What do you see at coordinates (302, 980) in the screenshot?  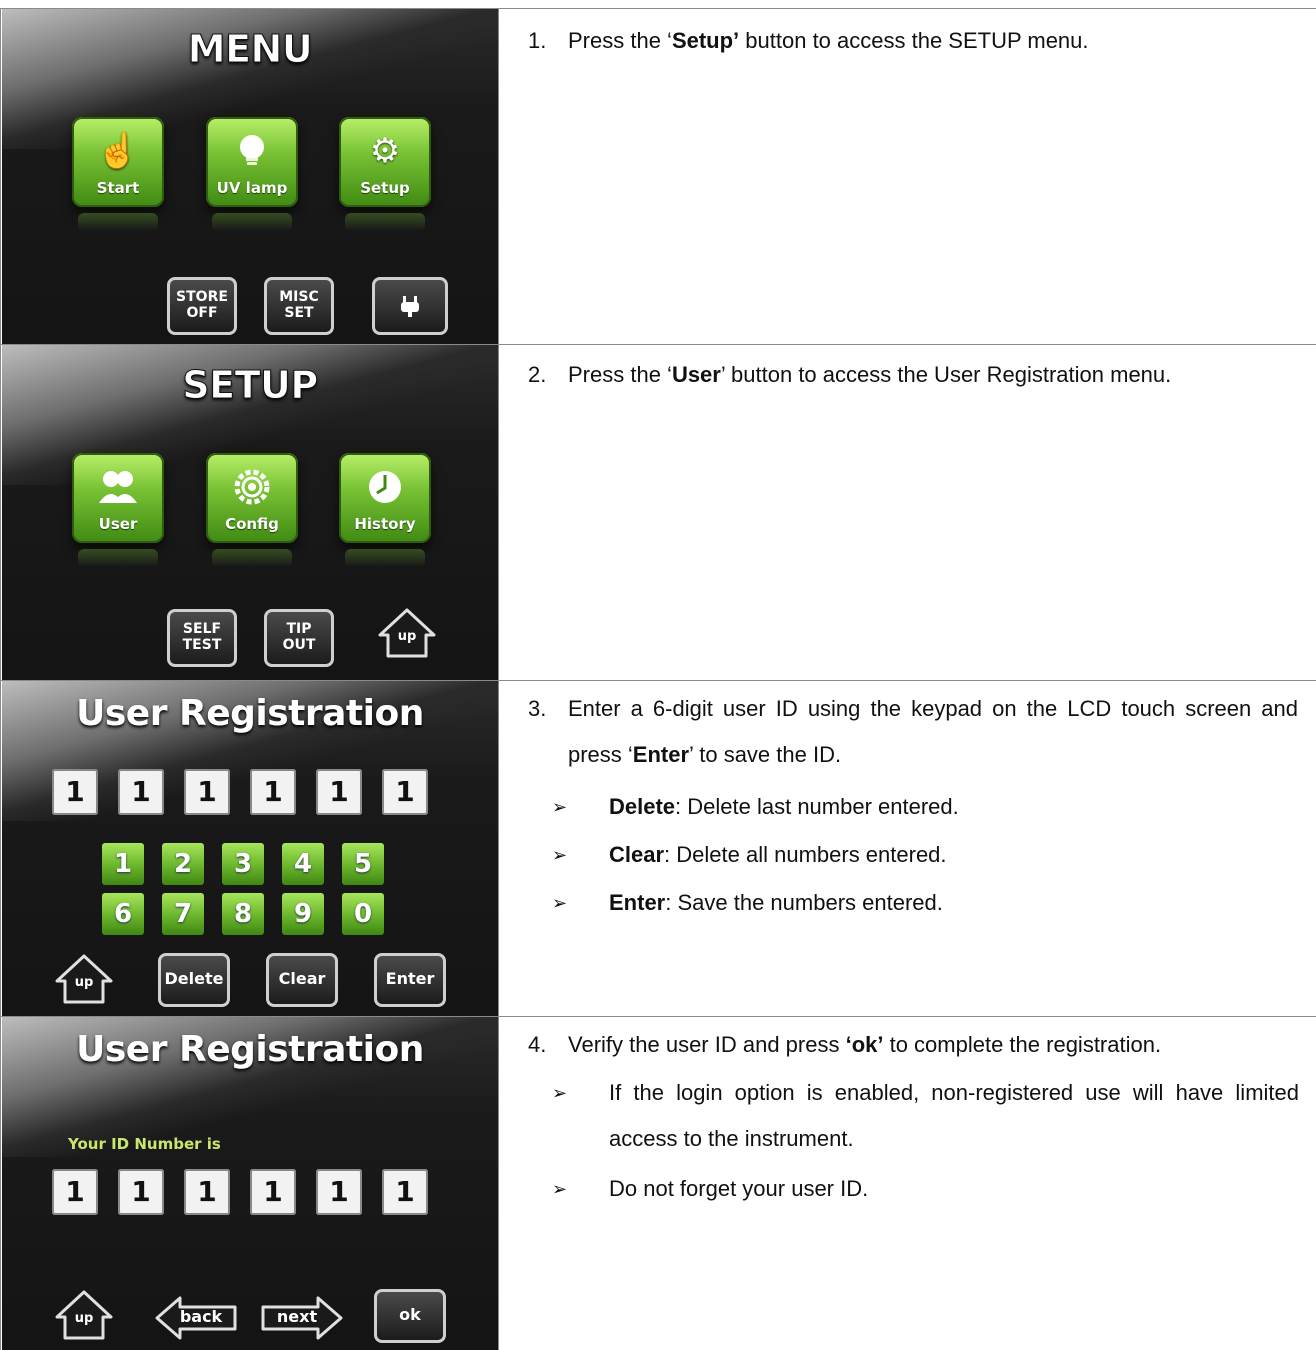 I see `clear-button: Clear` at bounding box center [302, 980].